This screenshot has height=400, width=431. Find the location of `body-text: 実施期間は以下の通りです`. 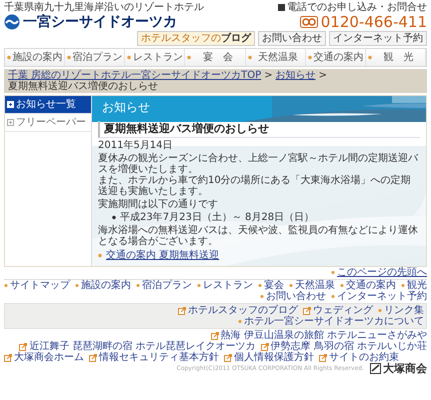

body-text: 実施期間は以下の通りです is located at coordinates (158, 204).